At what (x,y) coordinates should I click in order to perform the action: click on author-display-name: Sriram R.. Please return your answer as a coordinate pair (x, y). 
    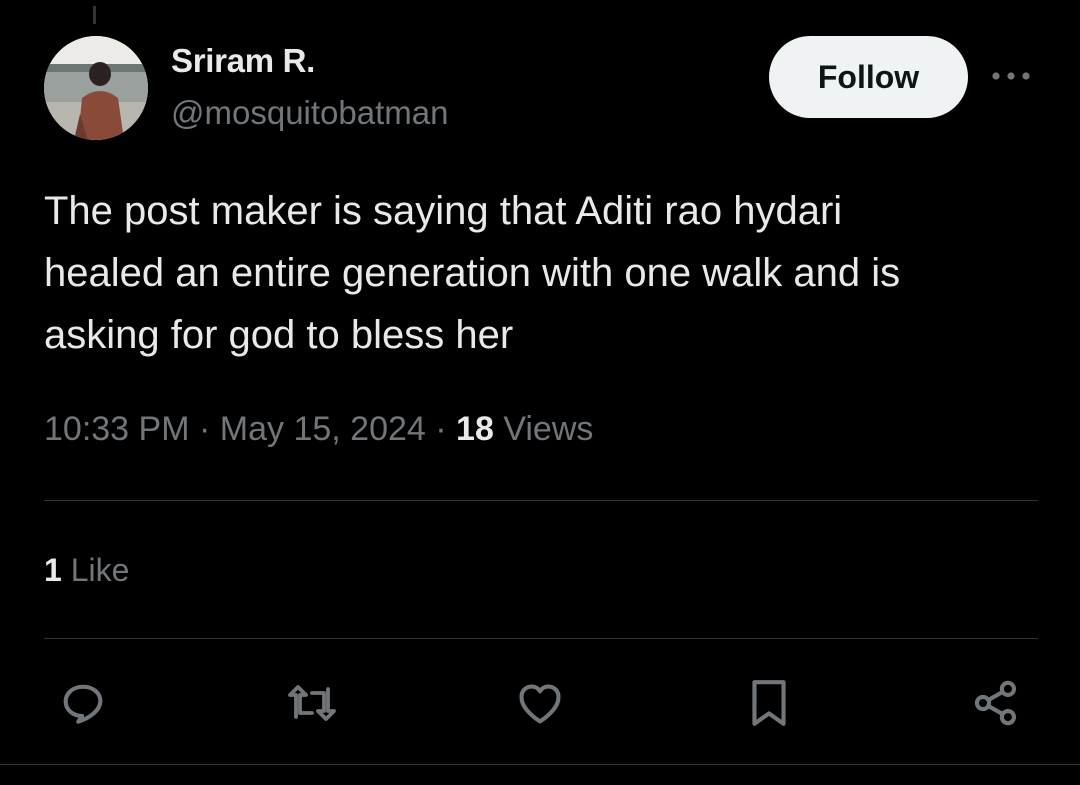
    Looking at the image, I should click on (243, 61).